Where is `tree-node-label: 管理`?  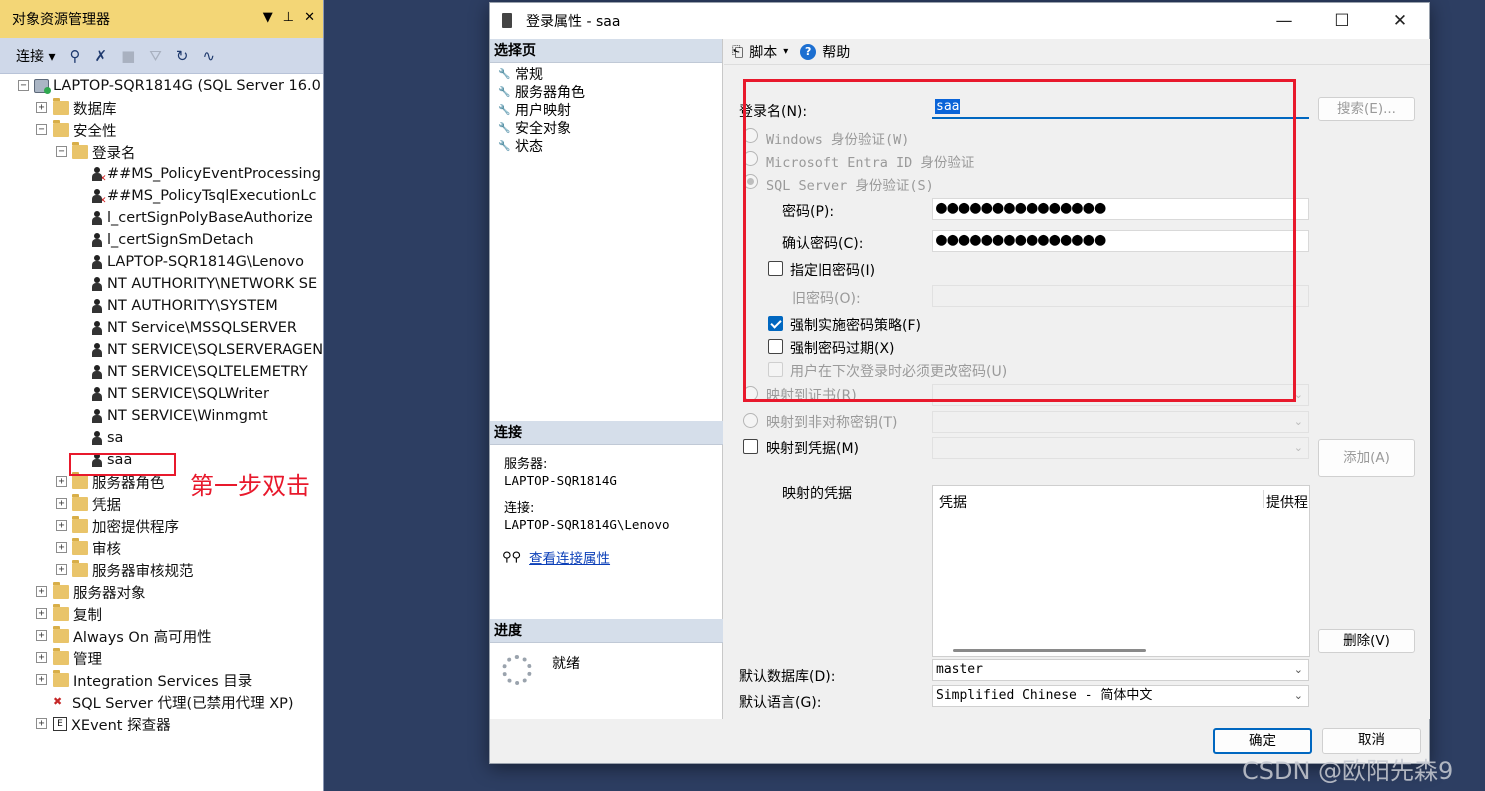
tree-node-label: 管理 is located at coordinates (87, 659).